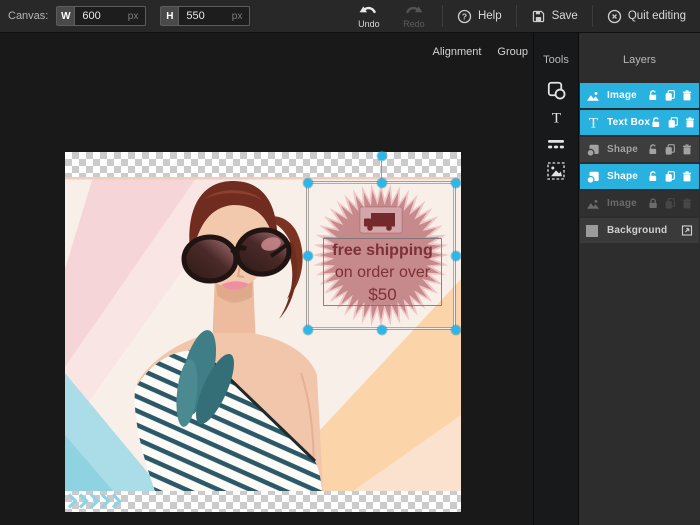 The width and height of the screenshot is (700, 525). I want to click on resize-handle-sw, so click(308, 330).